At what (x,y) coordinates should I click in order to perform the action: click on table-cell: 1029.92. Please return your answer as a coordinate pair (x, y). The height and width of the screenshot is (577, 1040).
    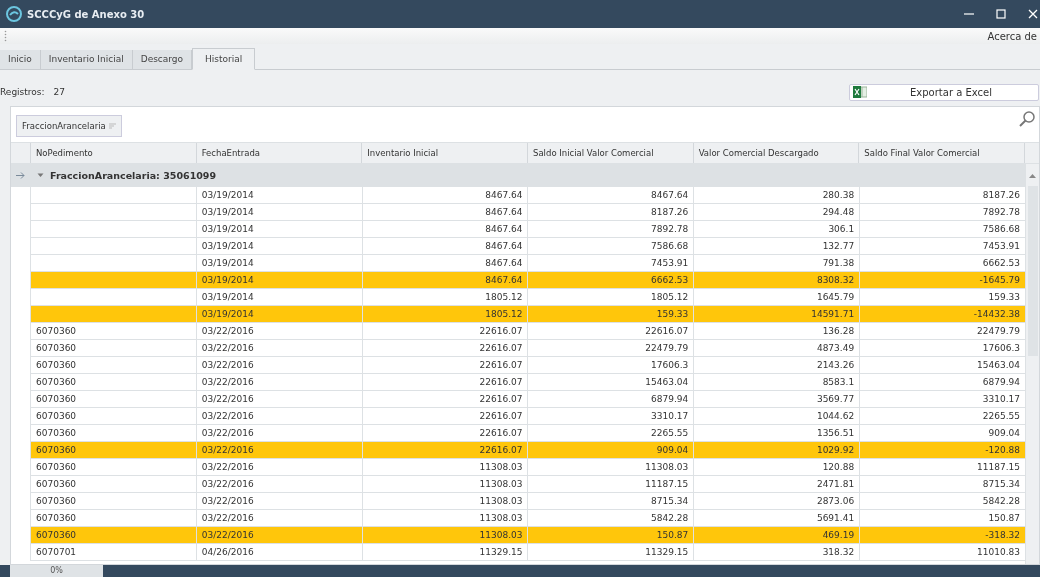
    Looking at the image, I should click on (835, 450).